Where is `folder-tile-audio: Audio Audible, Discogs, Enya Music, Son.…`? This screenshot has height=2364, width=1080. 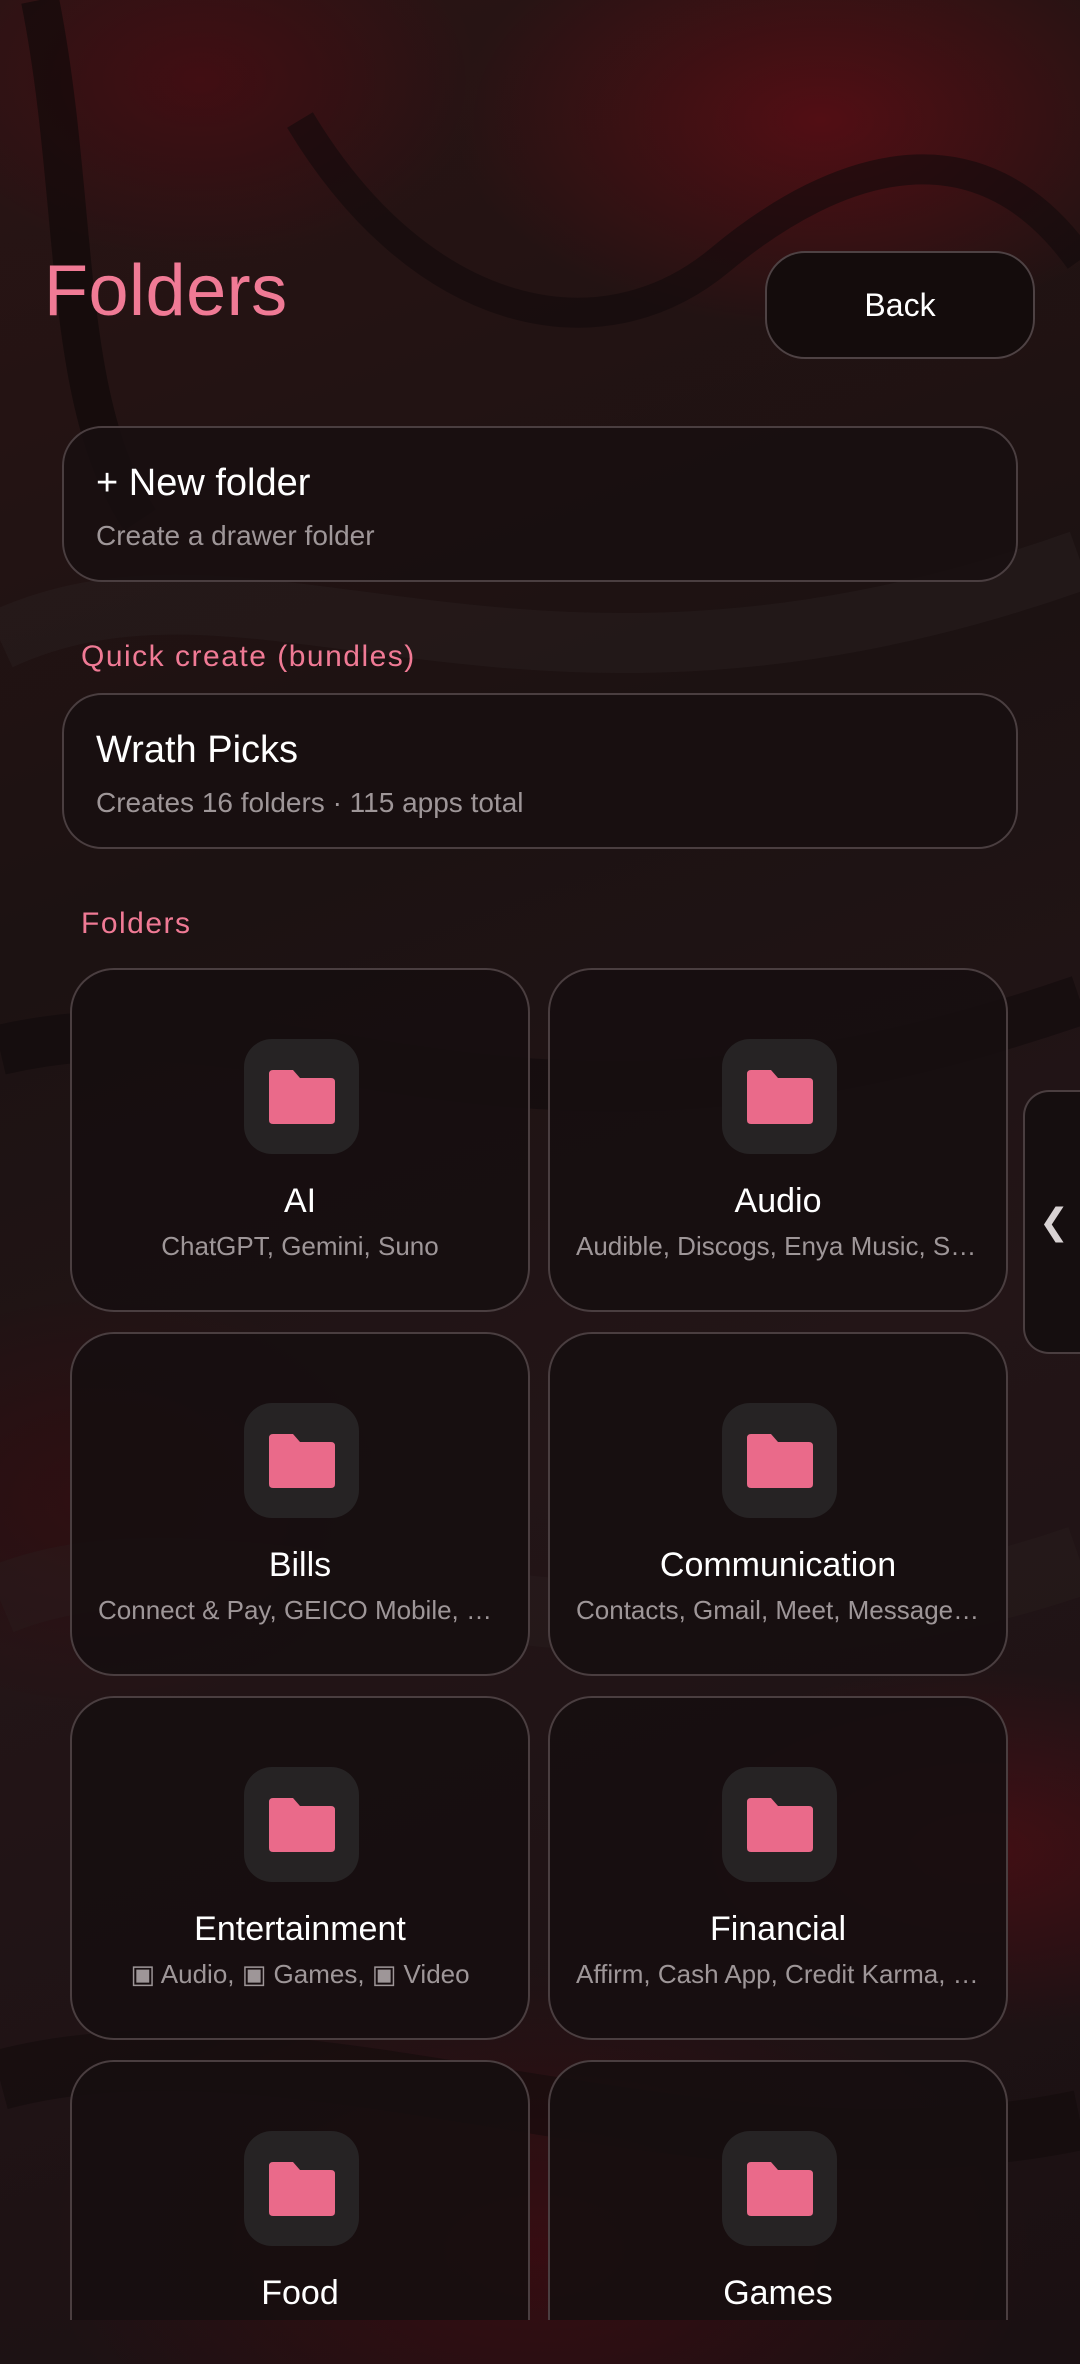
folder-tile-audio: Audio Audible, Discogs, Enya Music, Son.… is located at coordinates (778, 1140).